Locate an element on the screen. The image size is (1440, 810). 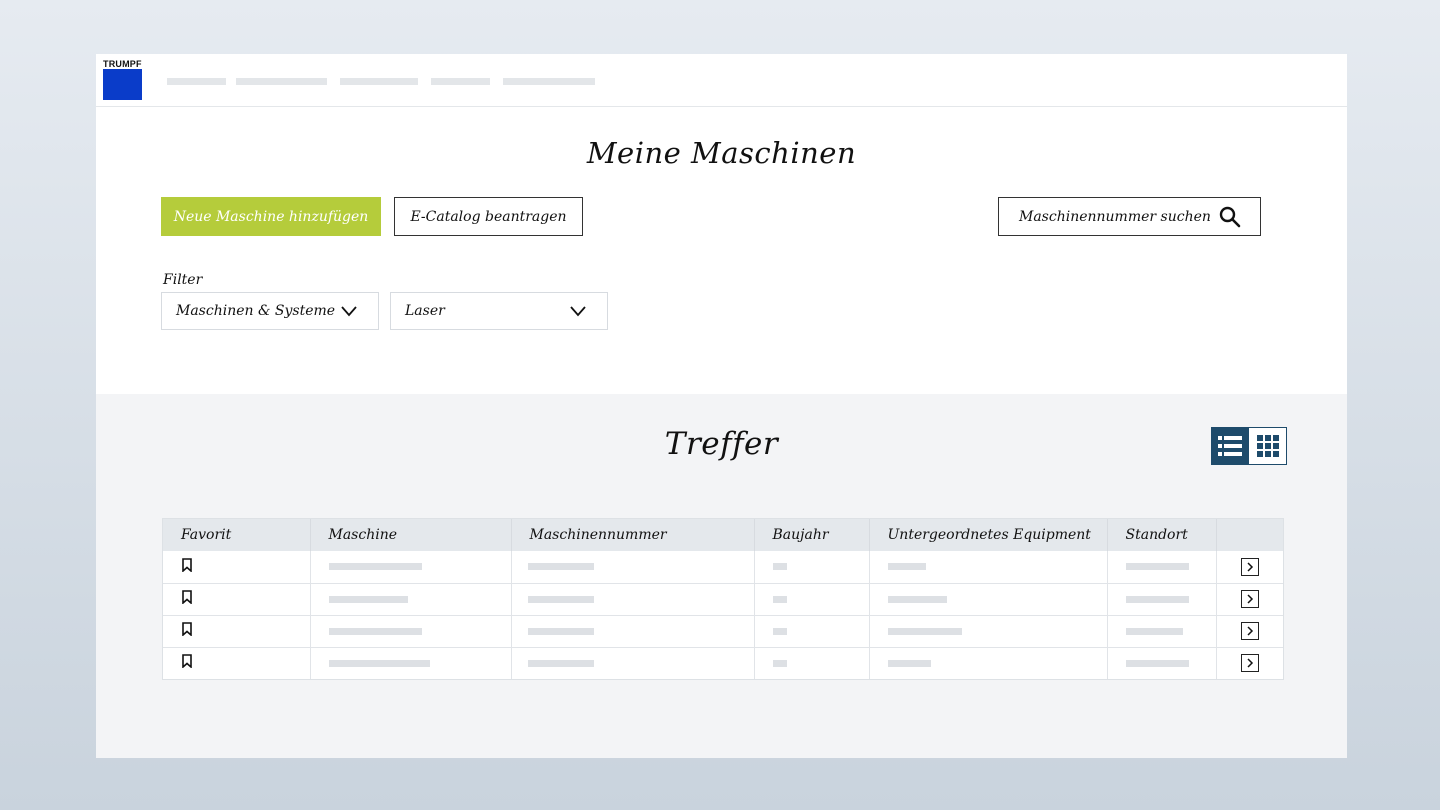
page-title: Meine Maschinen is located at coordinates (721, 153).